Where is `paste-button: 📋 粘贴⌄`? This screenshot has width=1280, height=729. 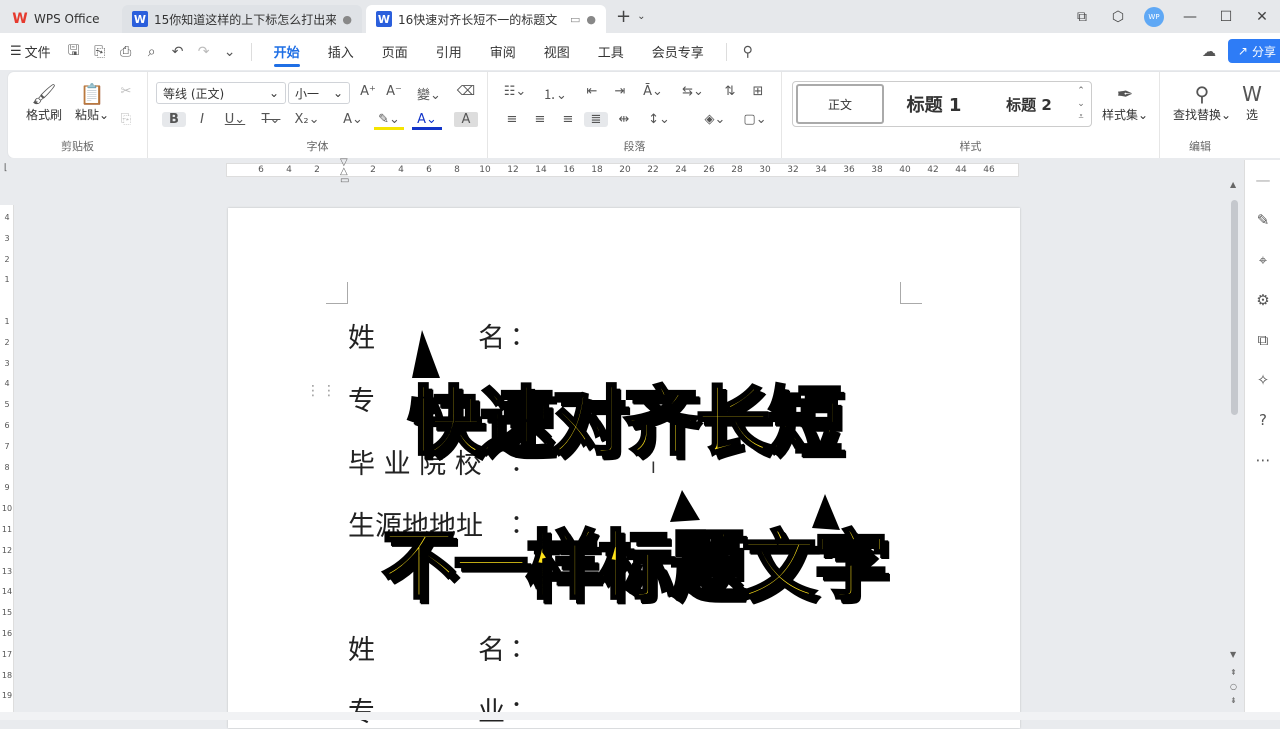
paste-button: 📋 粘贴⌄ is located at coordinates (92, 102).